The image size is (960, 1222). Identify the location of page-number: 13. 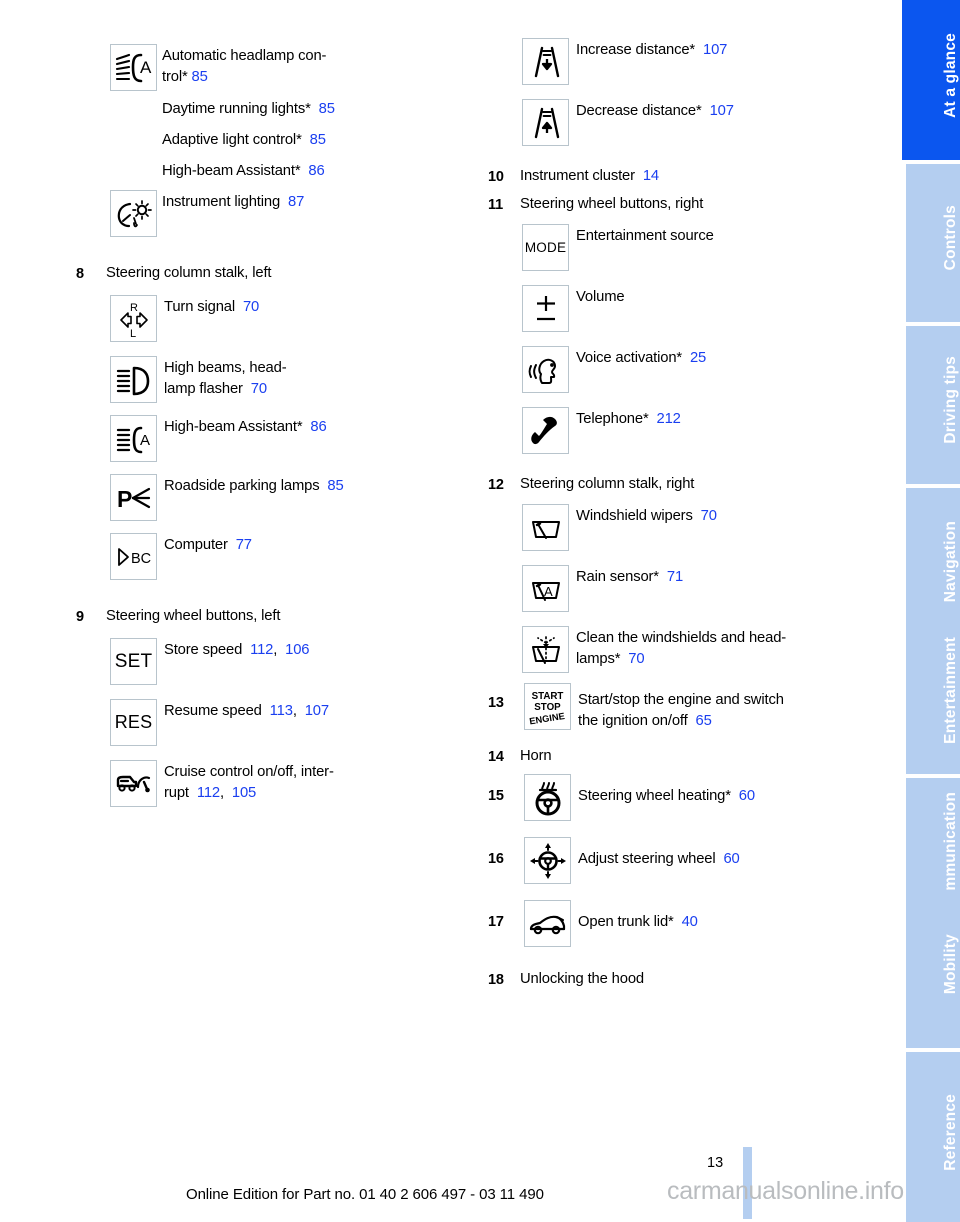
(715, 1163).